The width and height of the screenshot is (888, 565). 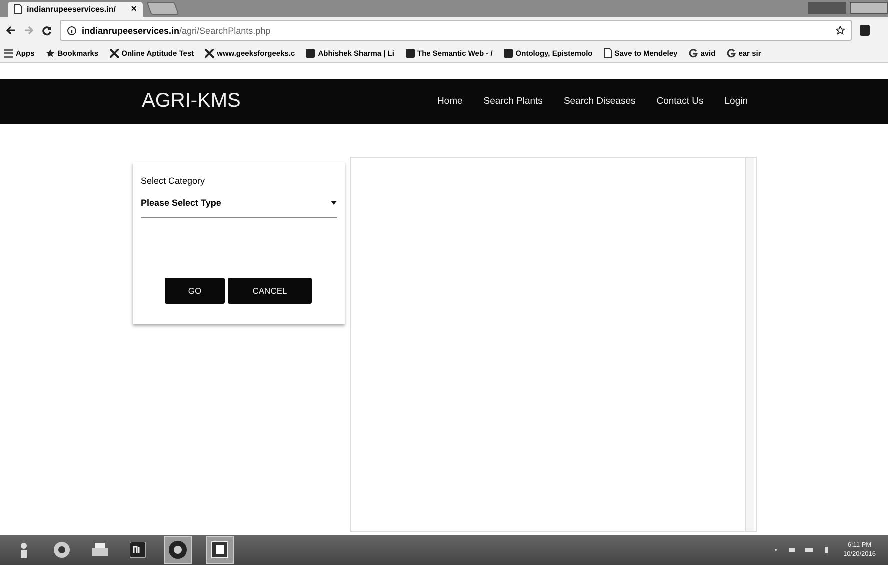 I want to click on browser-icon, so click(x=178, y=550).